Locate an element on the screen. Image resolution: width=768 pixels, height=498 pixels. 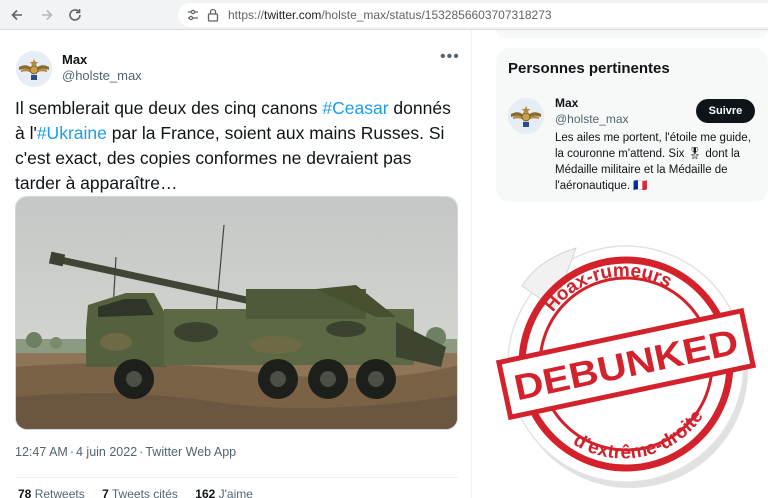
back-button is located at coordinates (17, 15).